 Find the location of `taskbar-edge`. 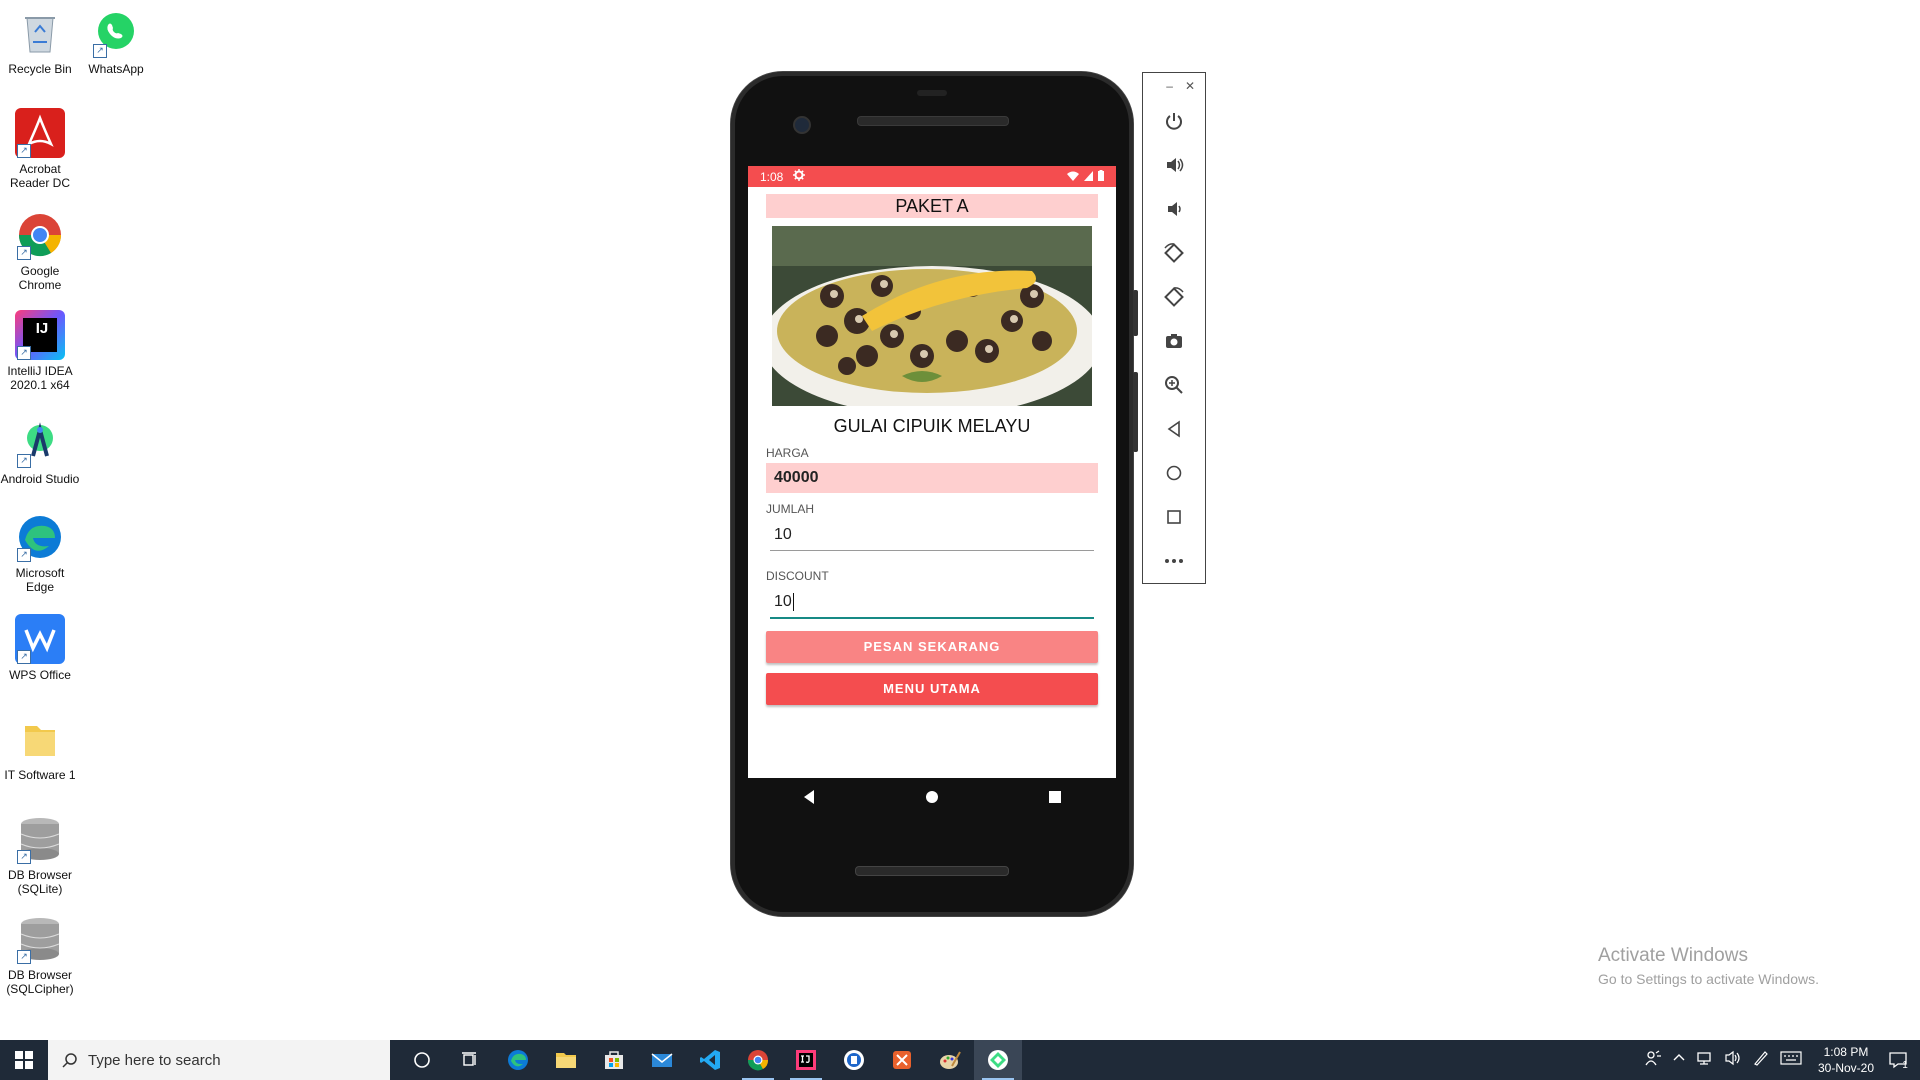

taskbar-edge is located at coordinates (518, 1060).